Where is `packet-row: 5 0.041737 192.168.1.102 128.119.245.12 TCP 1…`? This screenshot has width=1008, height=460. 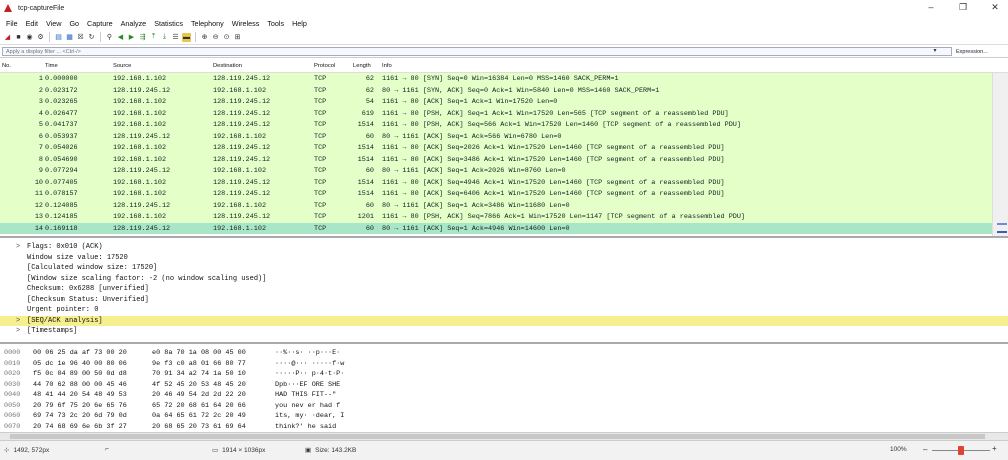
packet-row: 5 0.041737 192.168.1.102 128.119.245.12 TCP 1… is located at coordinates (496, 125).